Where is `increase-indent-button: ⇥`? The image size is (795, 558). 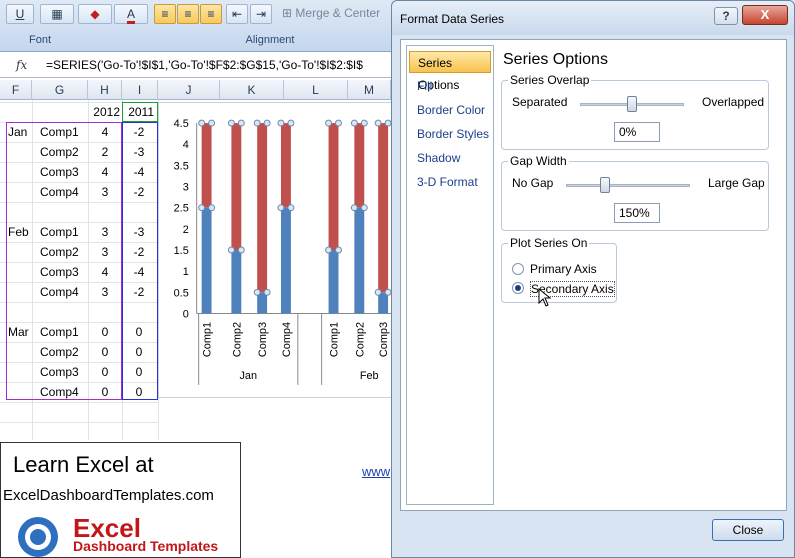
increase-indent-button: ⇥ is located at coordinates (261, 14).